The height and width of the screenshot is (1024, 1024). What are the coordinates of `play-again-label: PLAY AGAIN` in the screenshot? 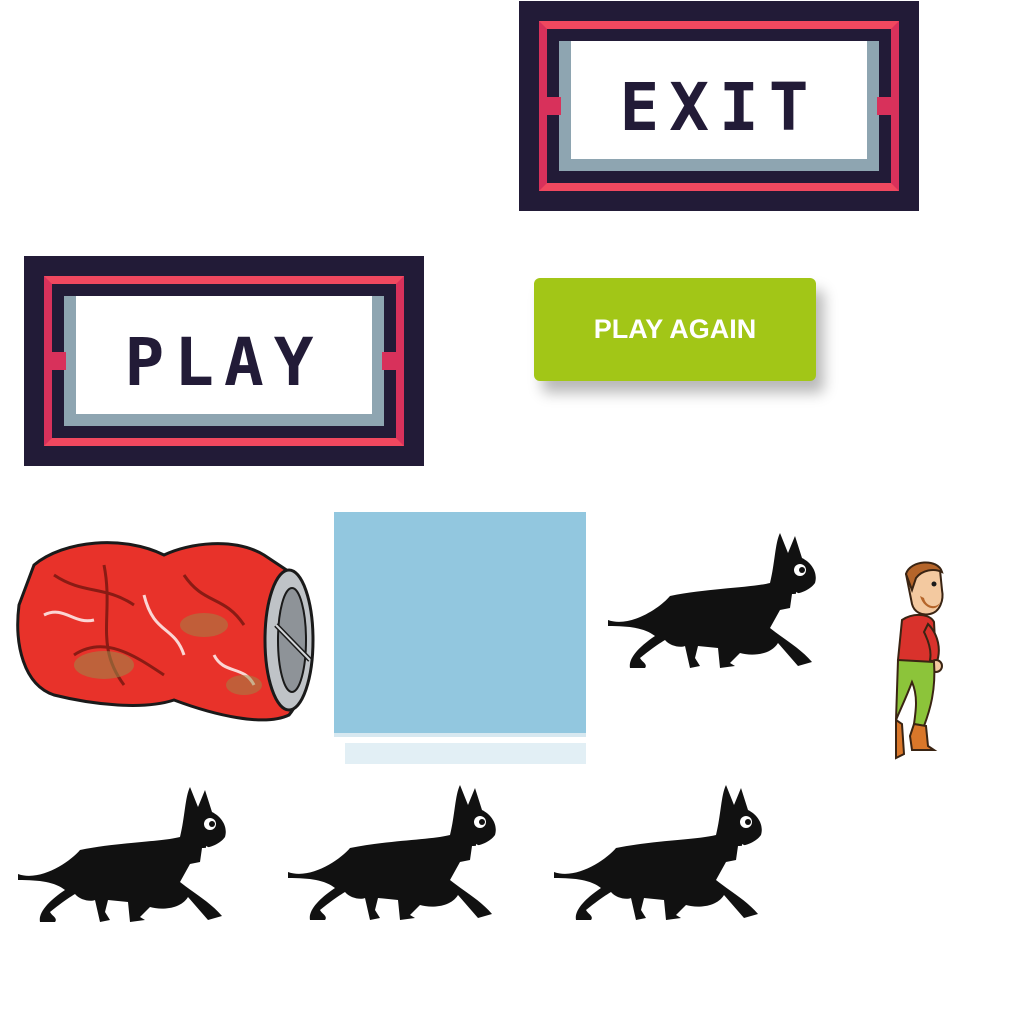 It's located at (675, 329).